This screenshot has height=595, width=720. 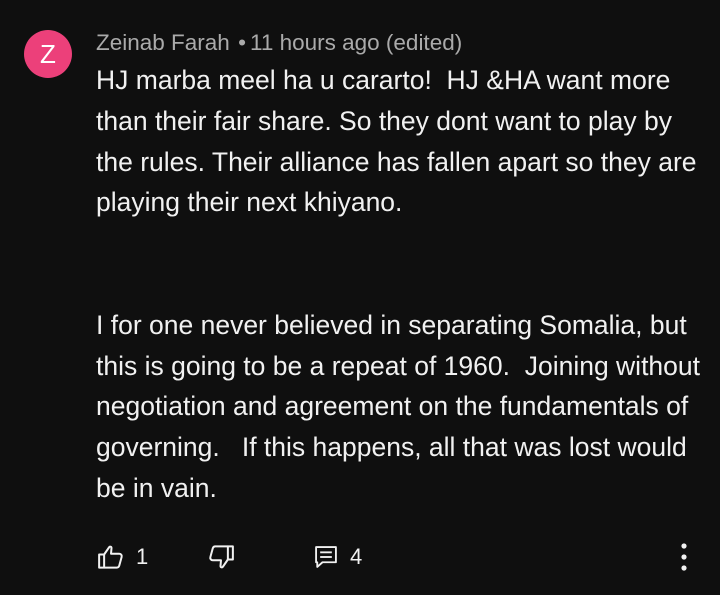 I want to click on reply-button: 4, so click(x=337, y=557).